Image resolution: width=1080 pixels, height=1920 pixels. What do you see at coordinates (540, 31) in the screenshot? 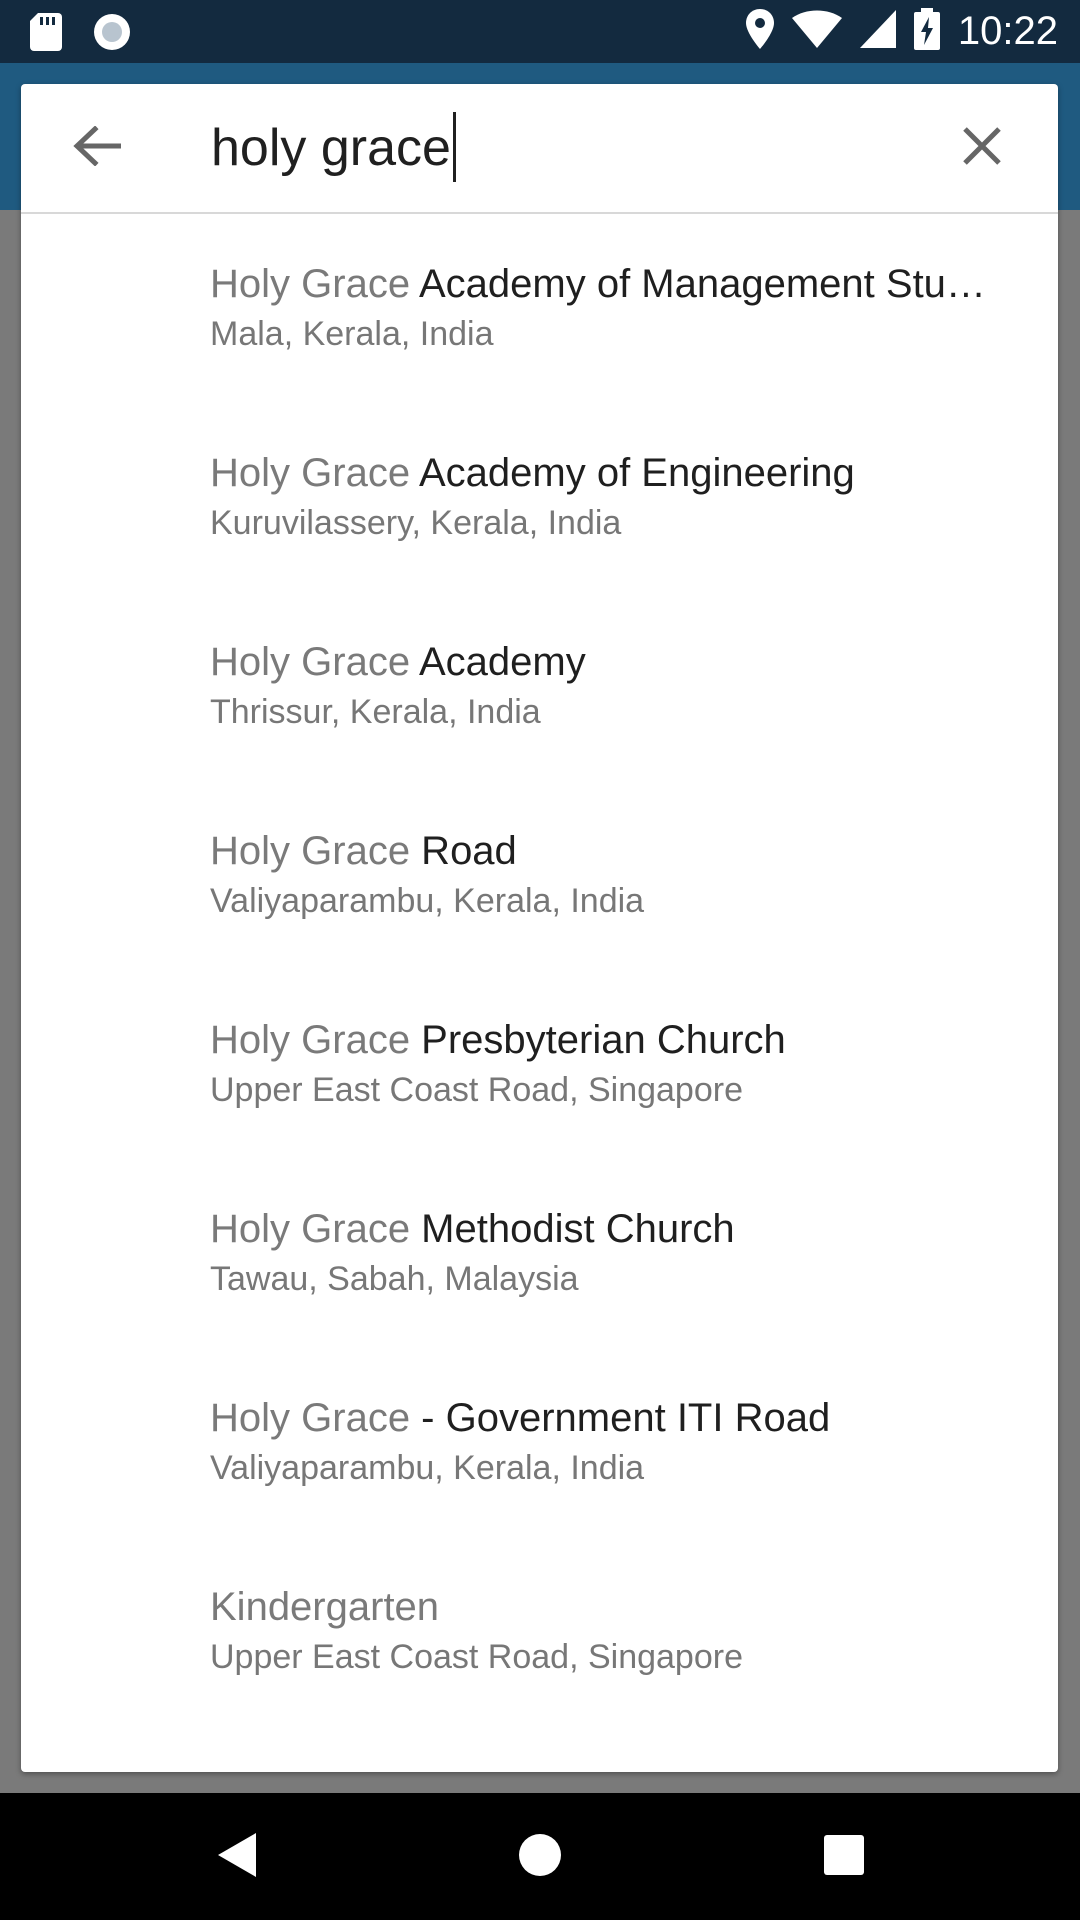
I see `status-bar: 10:22` at bounding box center [540, 31].